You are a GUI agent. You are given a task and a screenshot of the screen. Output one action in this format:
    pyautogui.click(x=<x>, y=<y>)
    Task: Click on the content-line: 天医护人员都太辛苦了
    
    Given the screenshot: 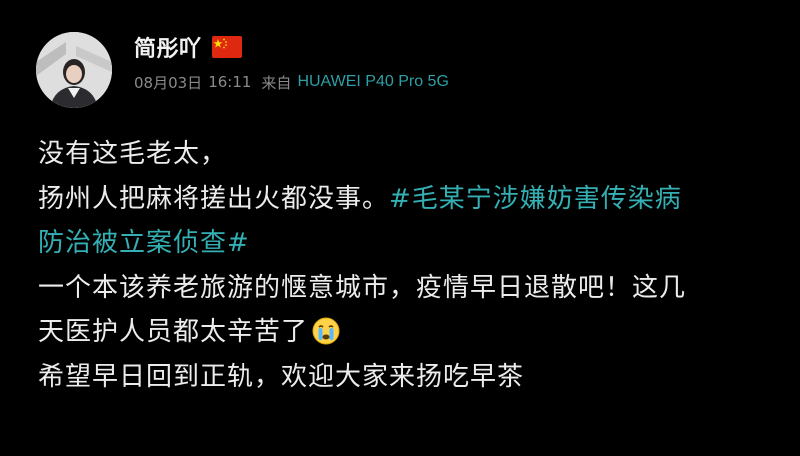 What is the action you would take?
    pyautogui.click(x=403, y=332)
    